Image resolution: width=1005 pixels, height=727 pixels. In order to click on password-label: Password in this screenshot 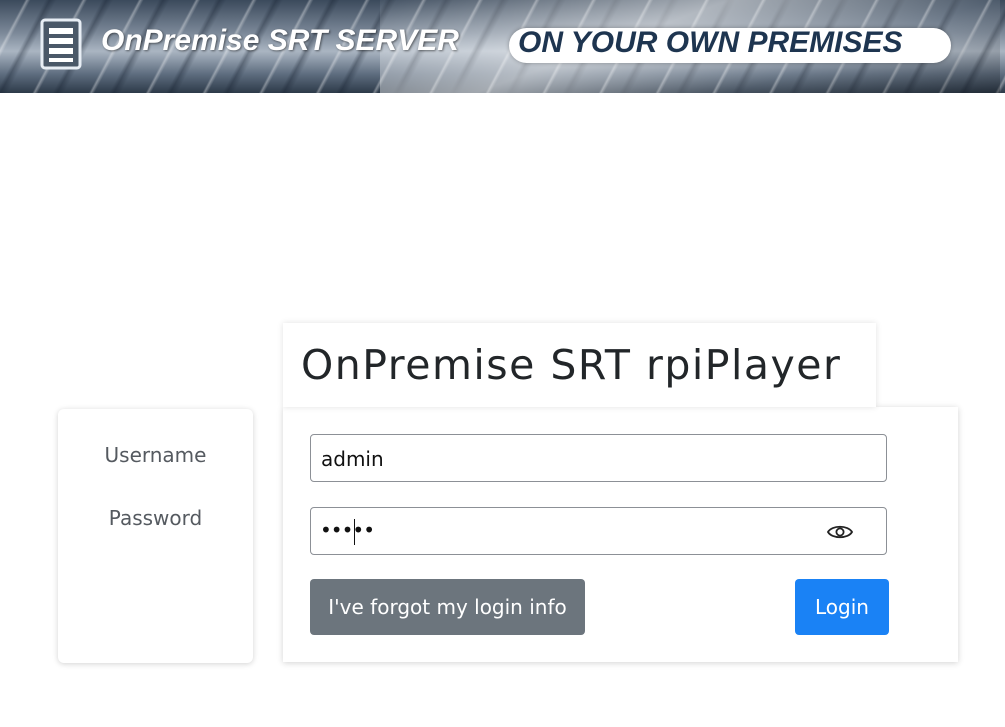, I will do `click(155, 518)`.